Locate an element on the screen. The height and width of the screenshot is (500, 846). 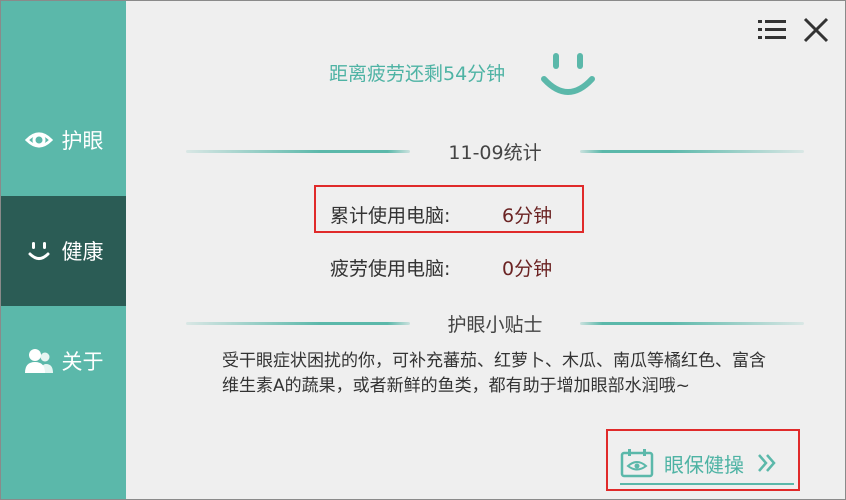
eye-calendar-icon is located at coordinates (637, 463).